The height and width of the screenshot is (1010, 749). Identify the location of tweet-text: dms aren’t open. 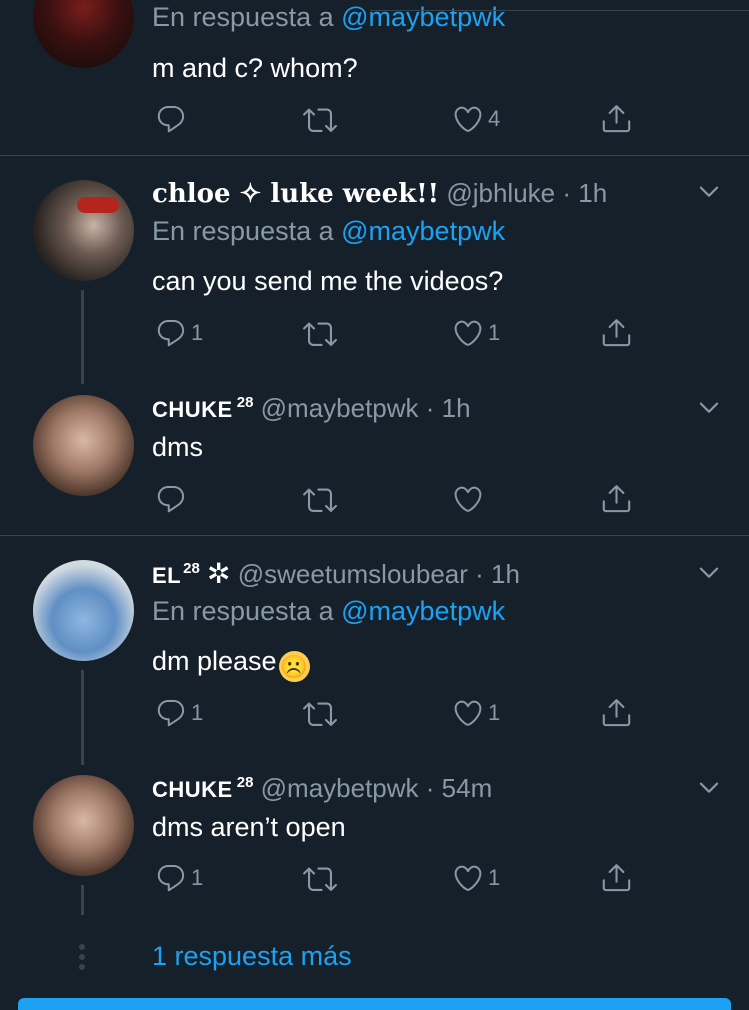
(249, 827).